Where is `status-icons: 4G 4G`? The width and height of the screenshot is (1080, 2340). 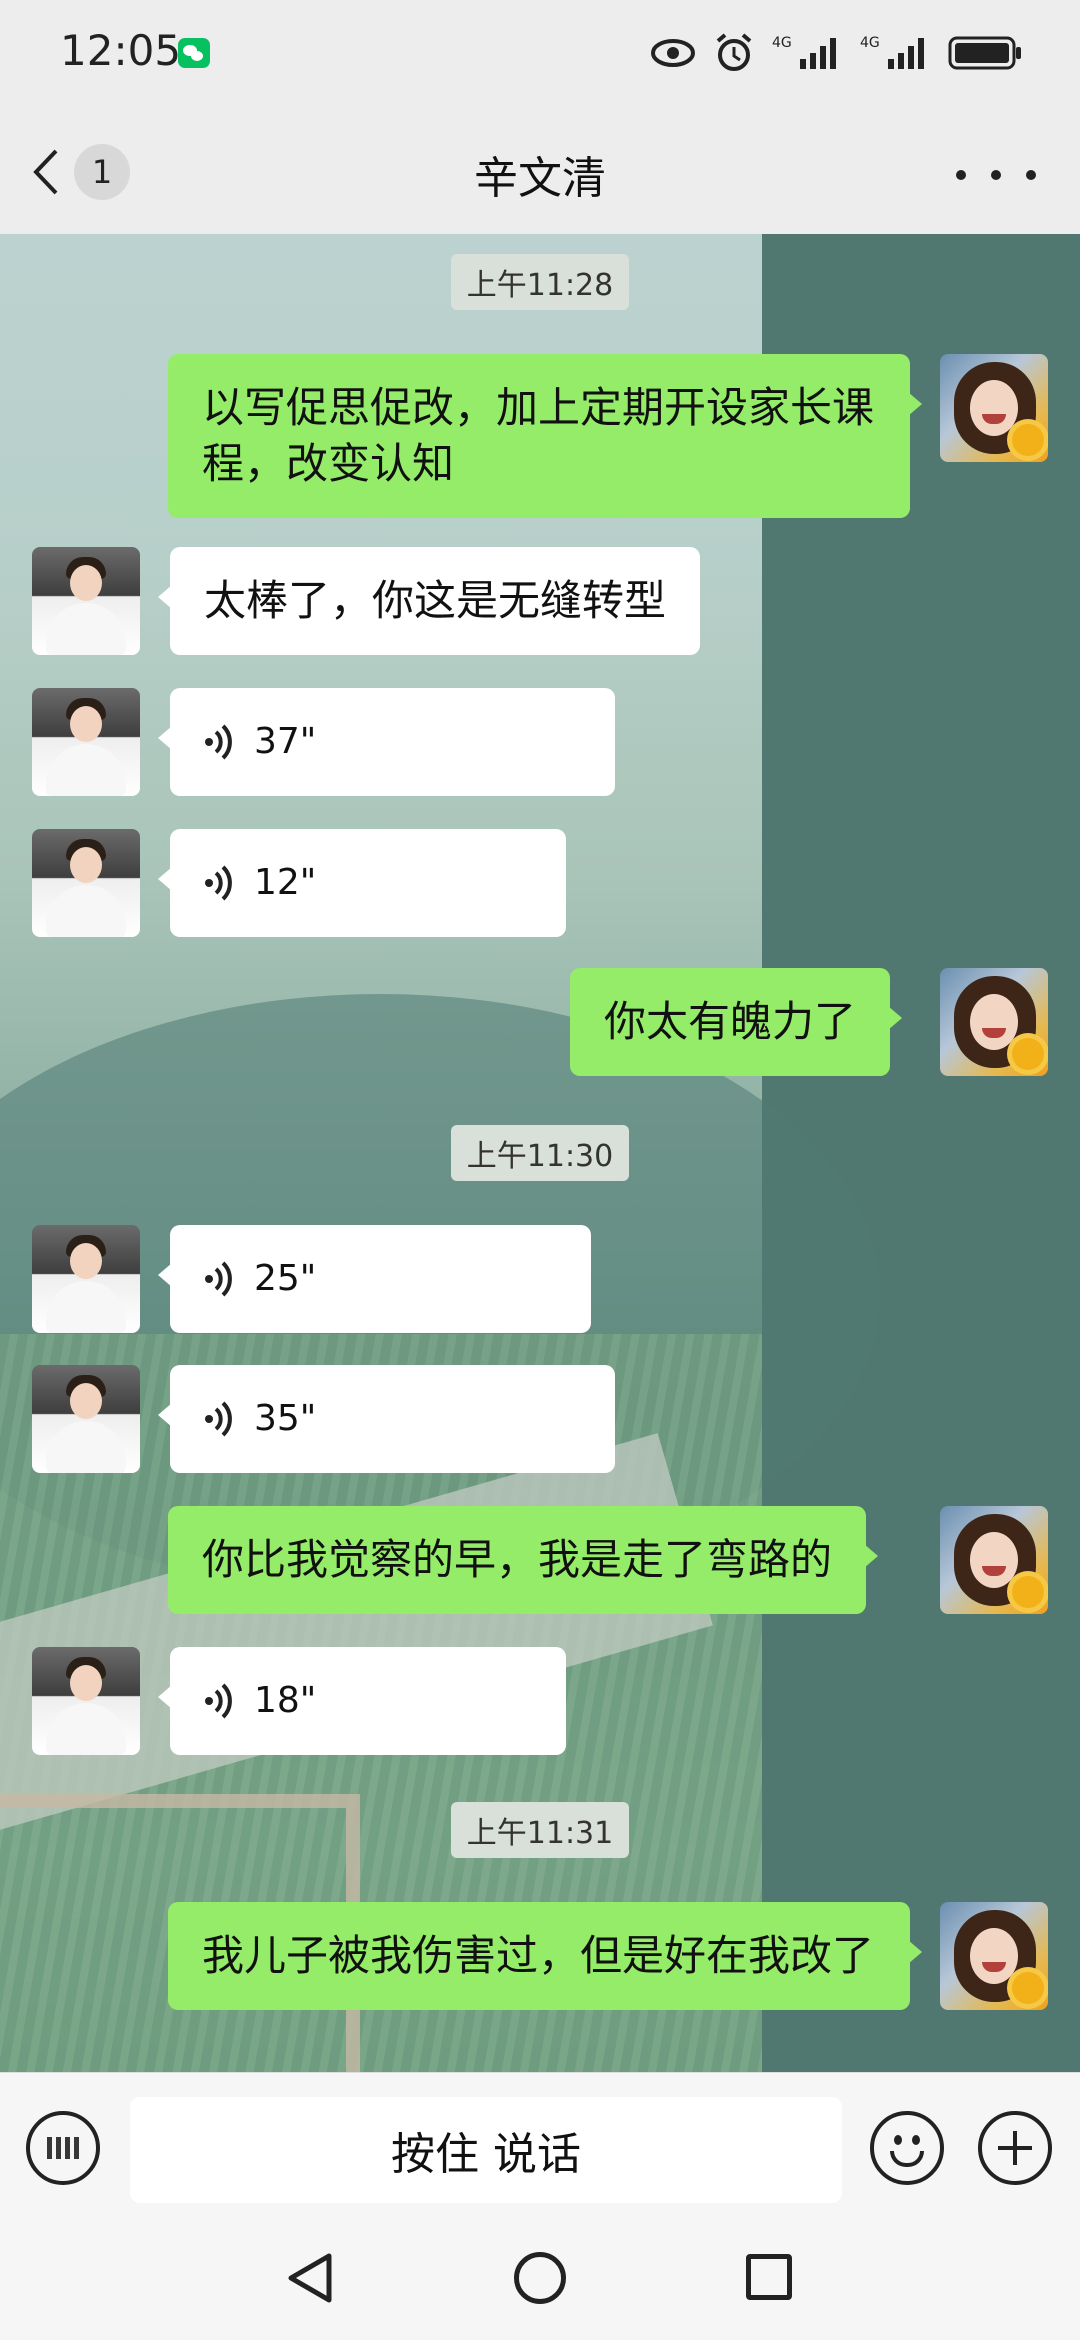
status-icons: 4G 4G is located at coordinates (836, 53).